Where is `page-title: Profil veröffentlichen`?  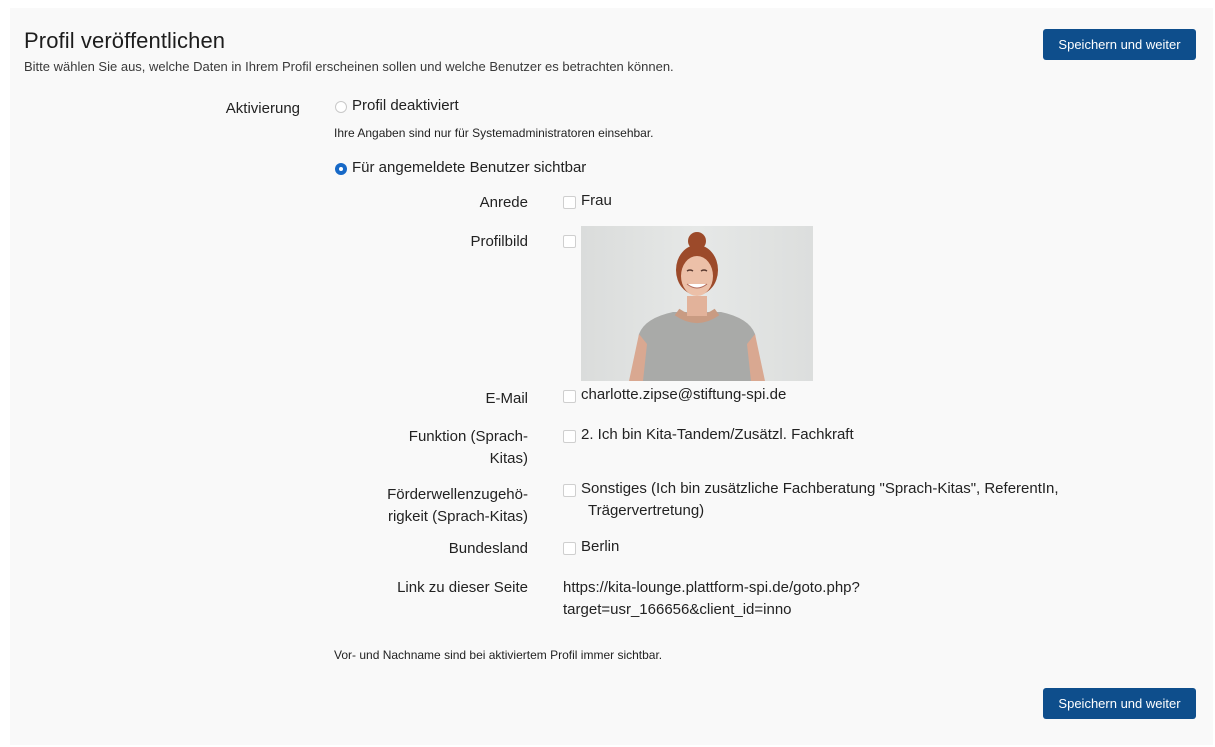
page-title: Profil veröffentlichen is located at coordinates (125, 40).